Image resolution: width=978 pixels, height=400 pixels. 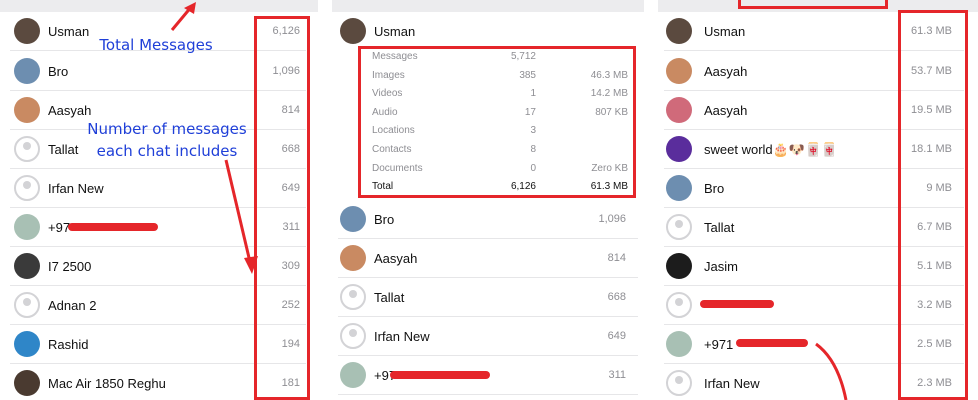 What do you see at coordinates (389, 297) in the screenshot?
I see `chat-name: Tallat` at bounding box center [389, 297].